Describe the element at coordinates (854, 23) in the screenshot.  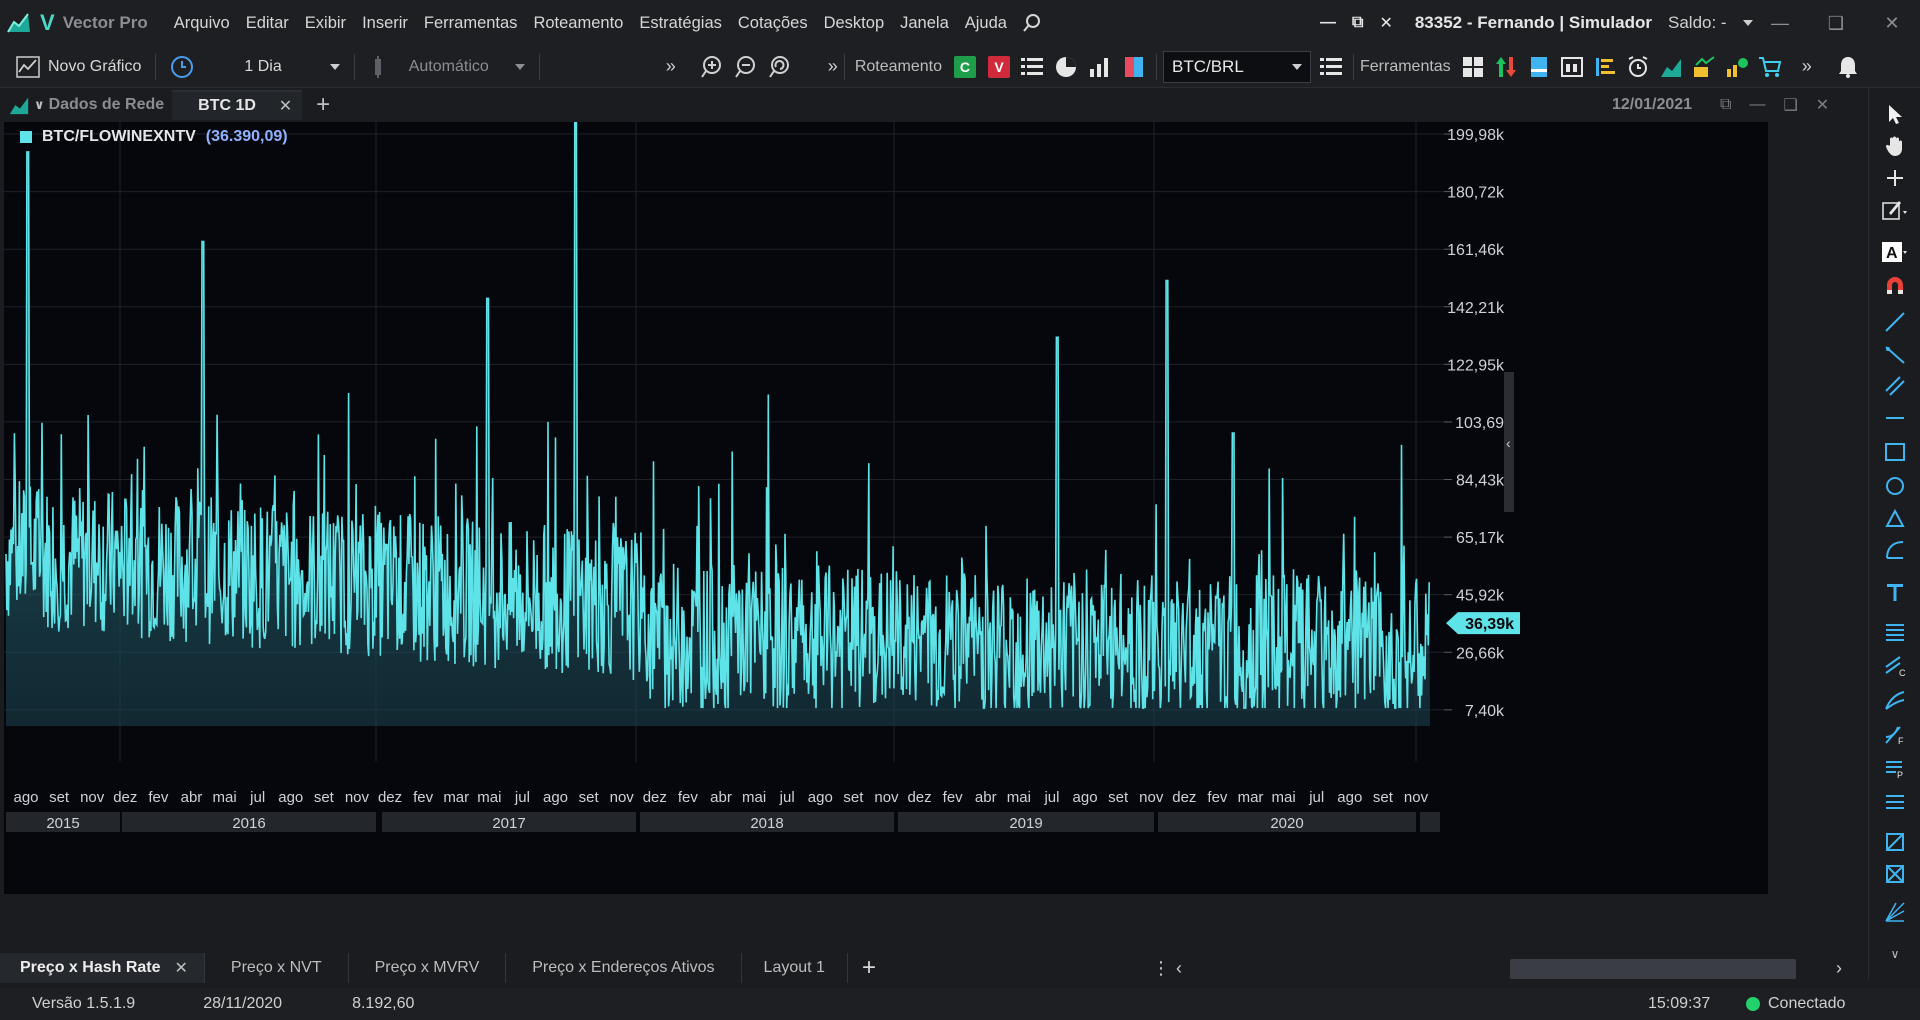
I see `menu-desktop: Desktop` at that location.